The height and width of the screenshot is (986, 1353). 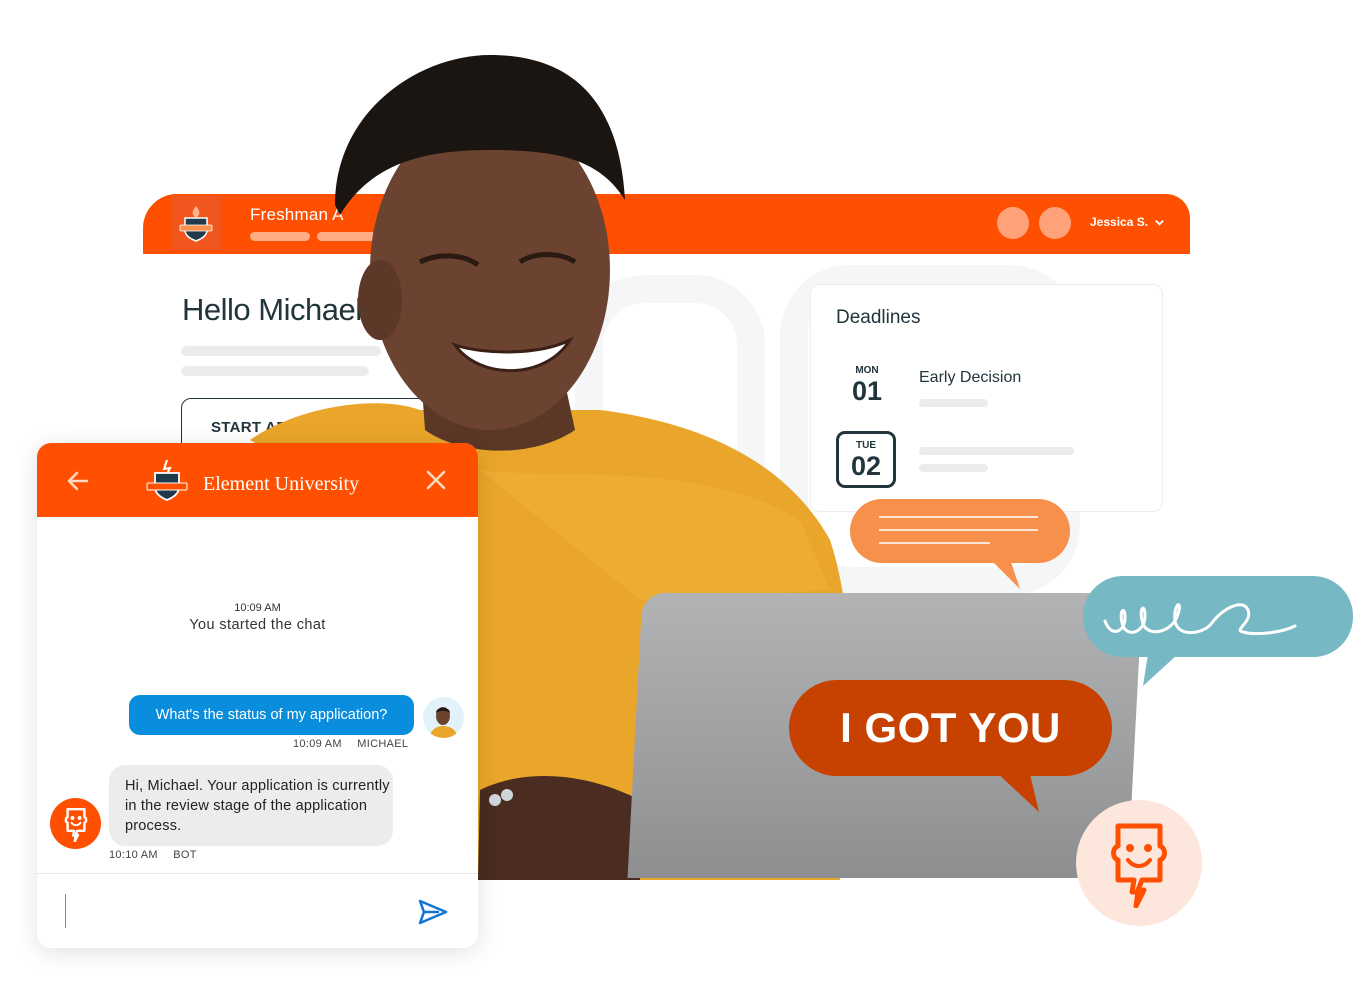 What do you see at coordinates (257, 625) in the screenshot?
I see `system-message: You started the chat` at bounding box center [257, 625].